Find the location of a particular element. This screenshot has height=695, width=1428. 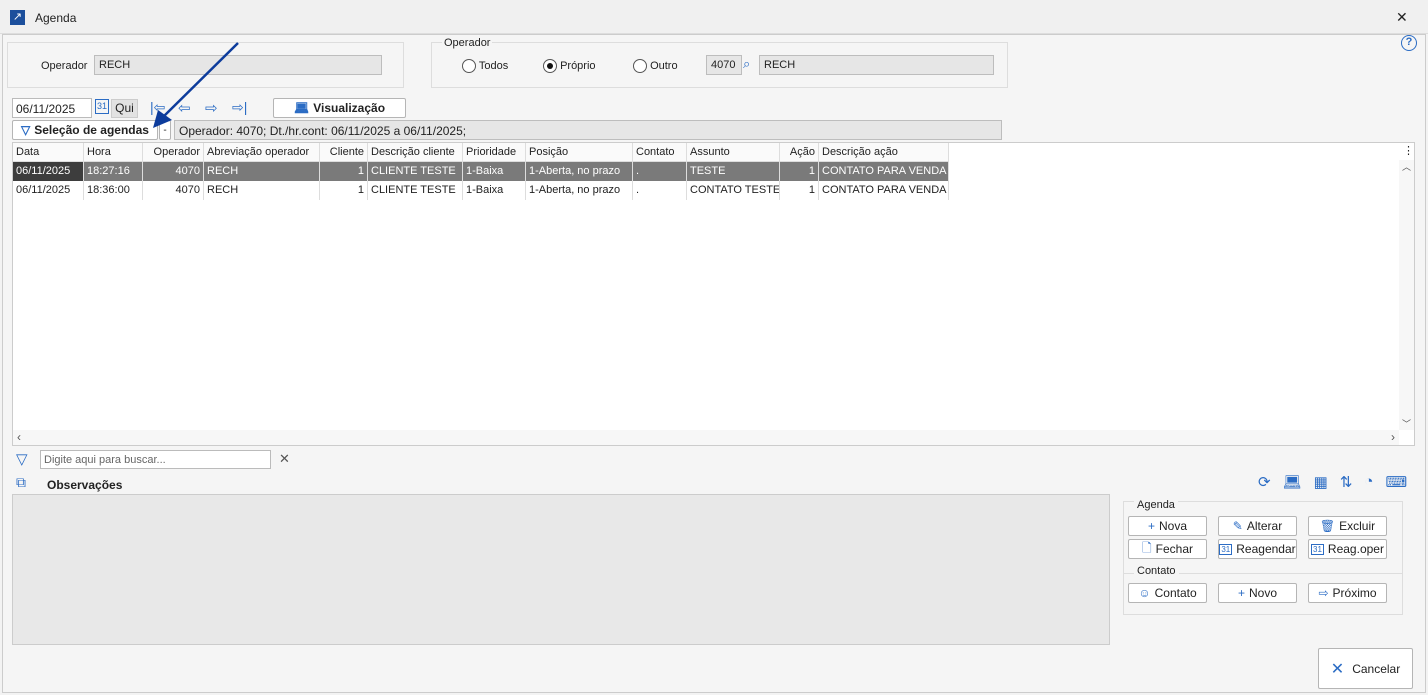

sort-az-icon: ⇅ is located at coordinates (1346, 482).